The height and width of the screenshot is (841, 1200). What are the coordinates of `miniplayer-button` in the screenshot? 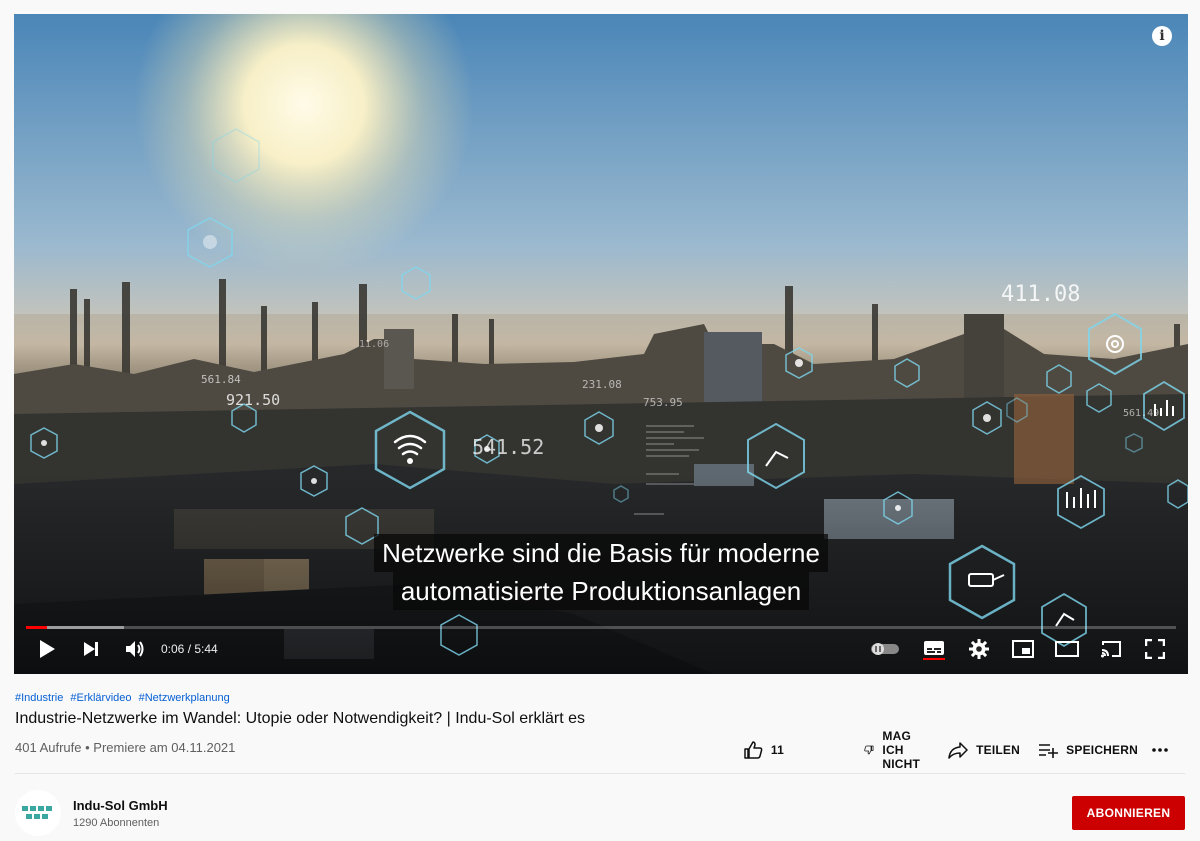 It's located at (1023, 649).